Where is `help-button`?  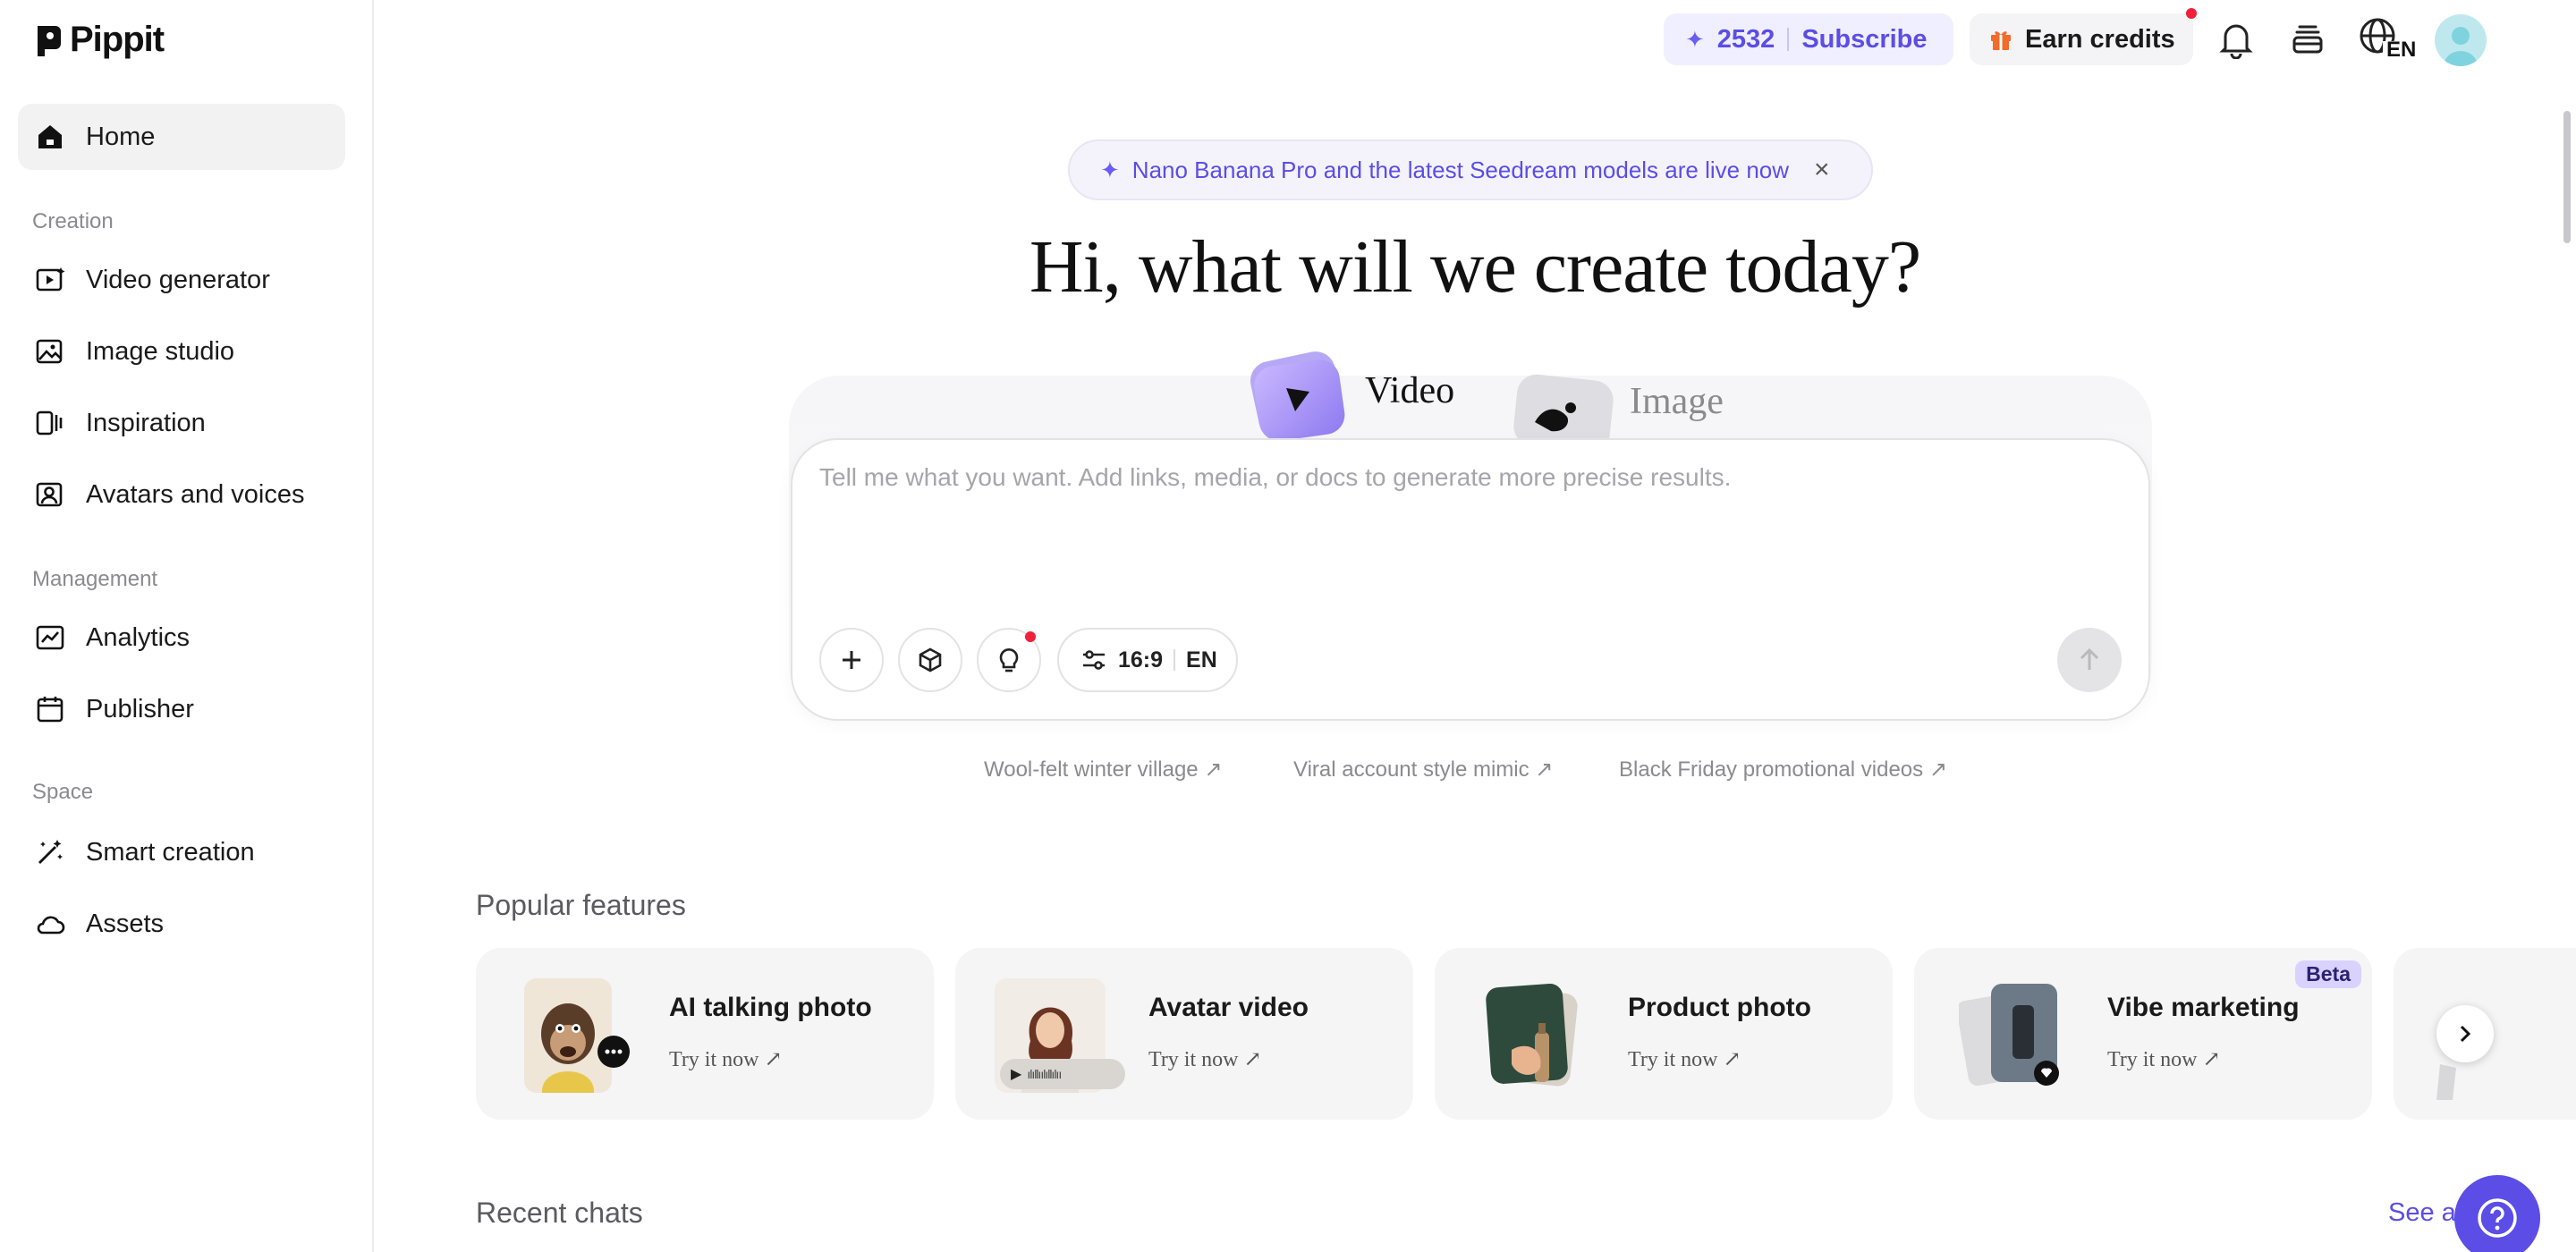
help-button is located at coordinates (2497, 1213).